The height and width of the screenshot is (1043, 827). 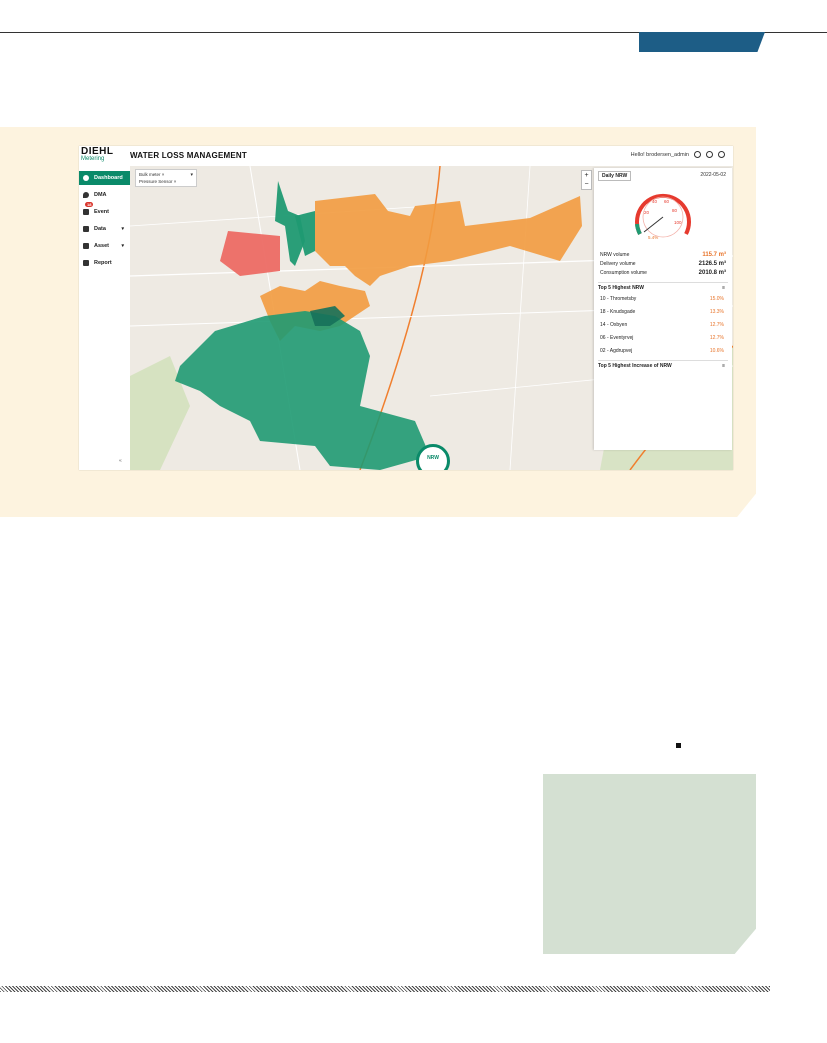 I want to click on dma-name: 18 - Knudsgade, so click(x=618, y=312).